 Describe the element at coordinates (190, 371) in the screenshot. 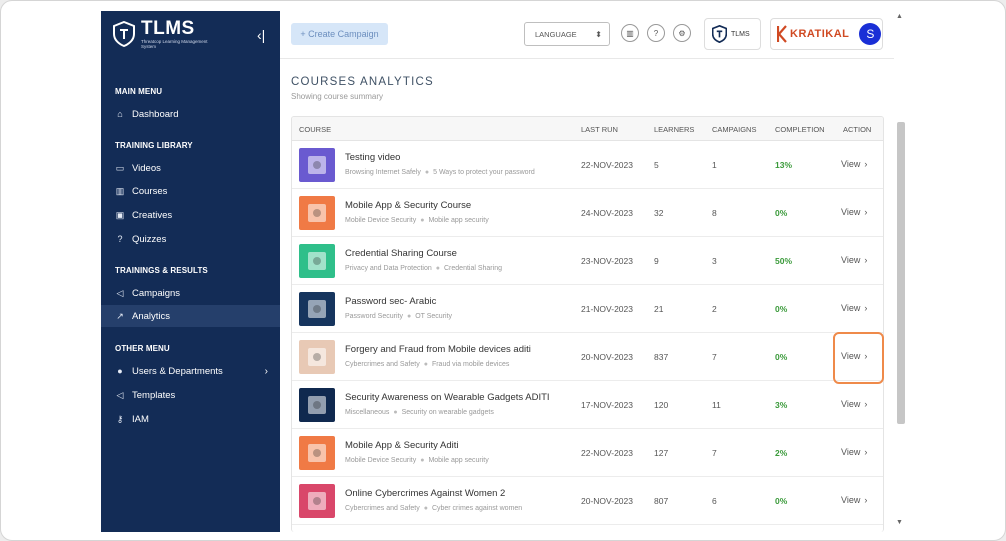

I see `sidebar-item-users-departments: ● Users & Departments ›` at that location.